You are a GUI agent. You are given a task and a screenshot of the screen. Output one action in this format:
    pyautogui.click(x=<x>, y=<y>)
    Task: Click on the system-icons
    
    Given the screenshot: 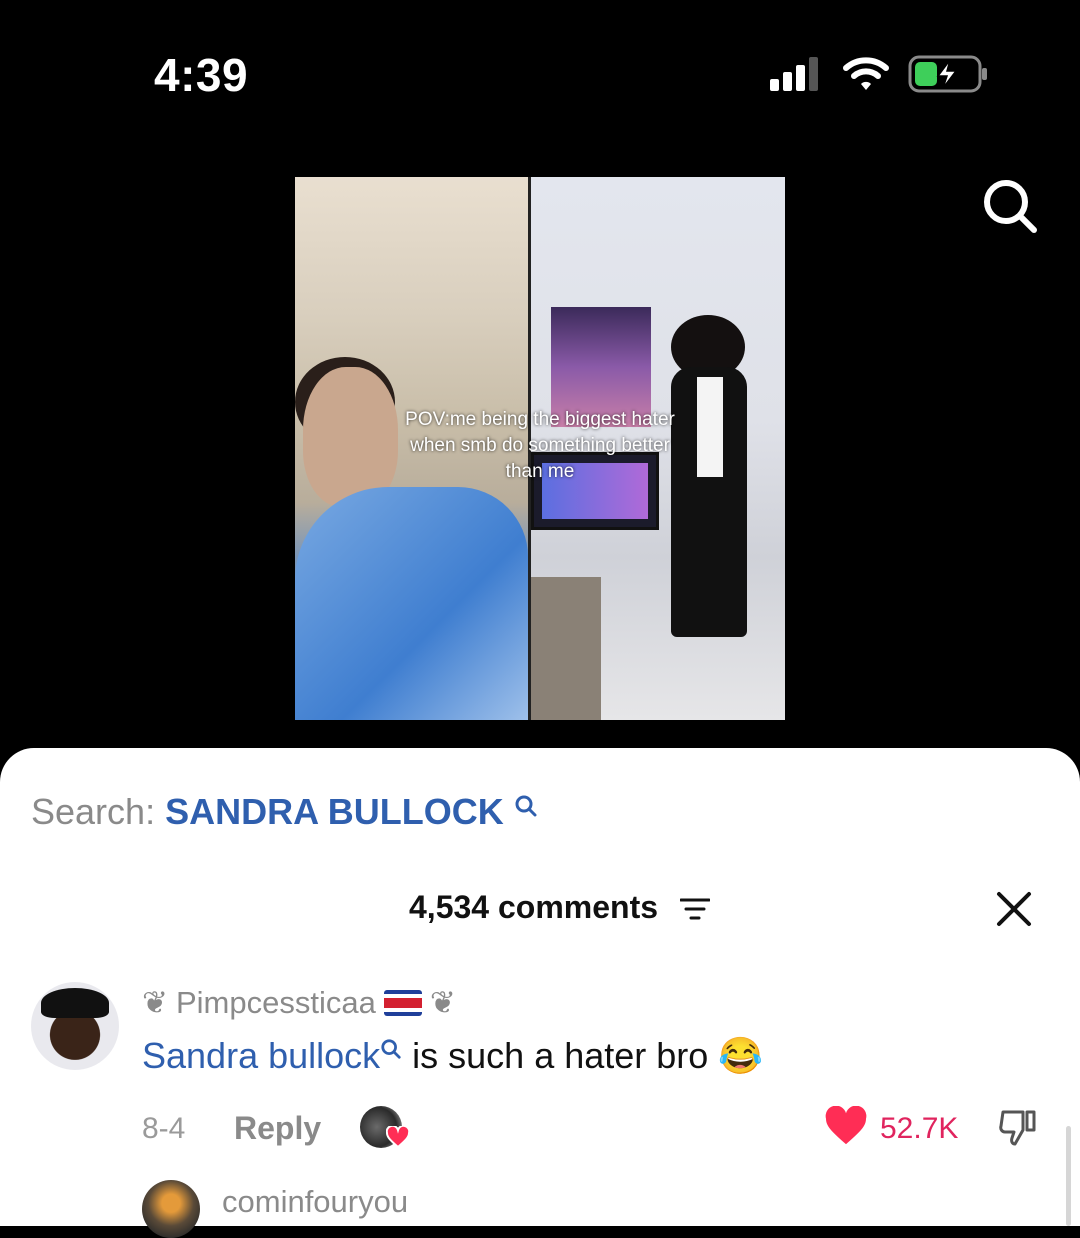 What is the action you would take?
    pyautogui.click(x=879, y=74)
    